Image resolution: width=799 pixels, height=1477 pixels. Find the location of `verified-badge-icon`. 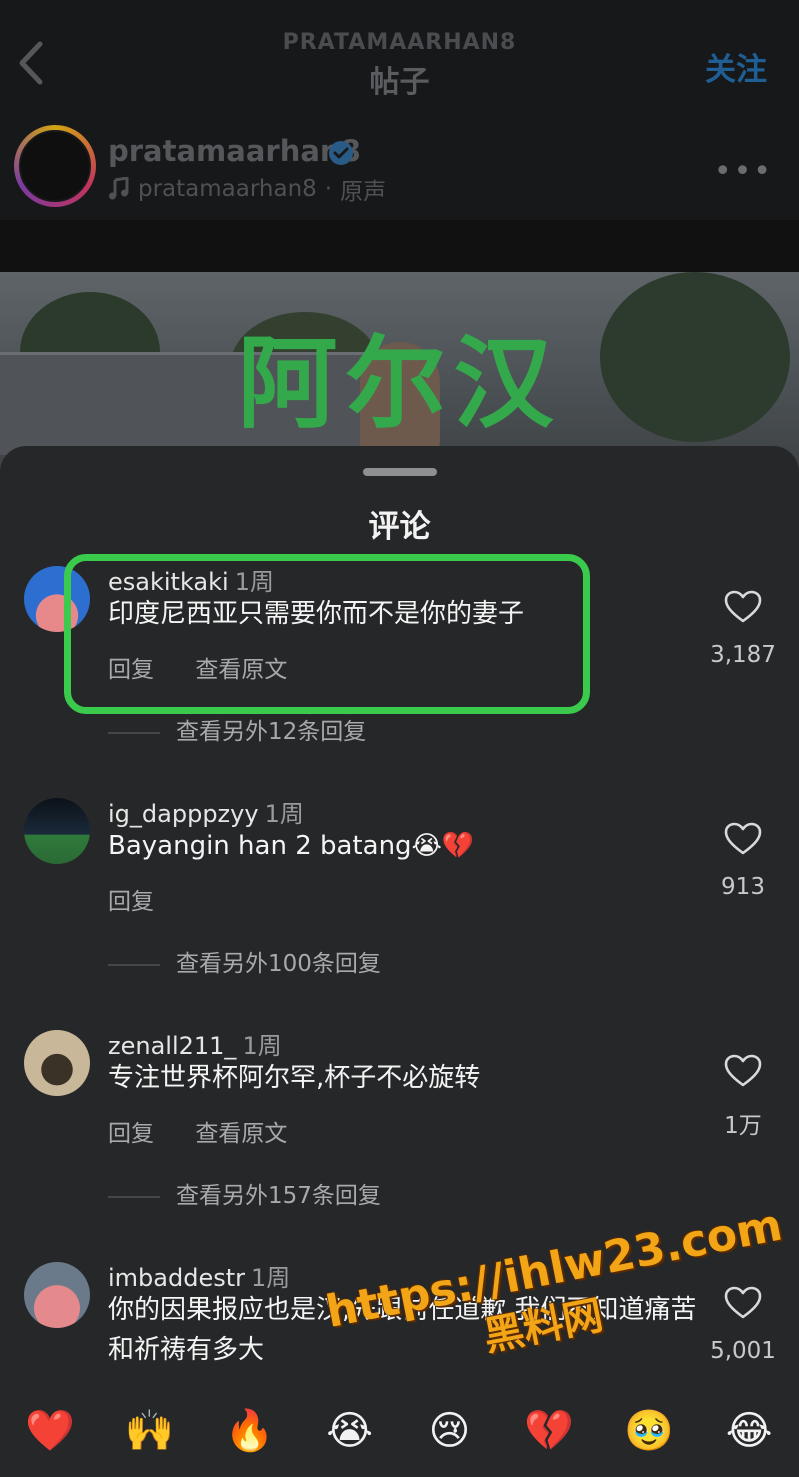

verified-badge-icon is located at coordinates (341, 153).